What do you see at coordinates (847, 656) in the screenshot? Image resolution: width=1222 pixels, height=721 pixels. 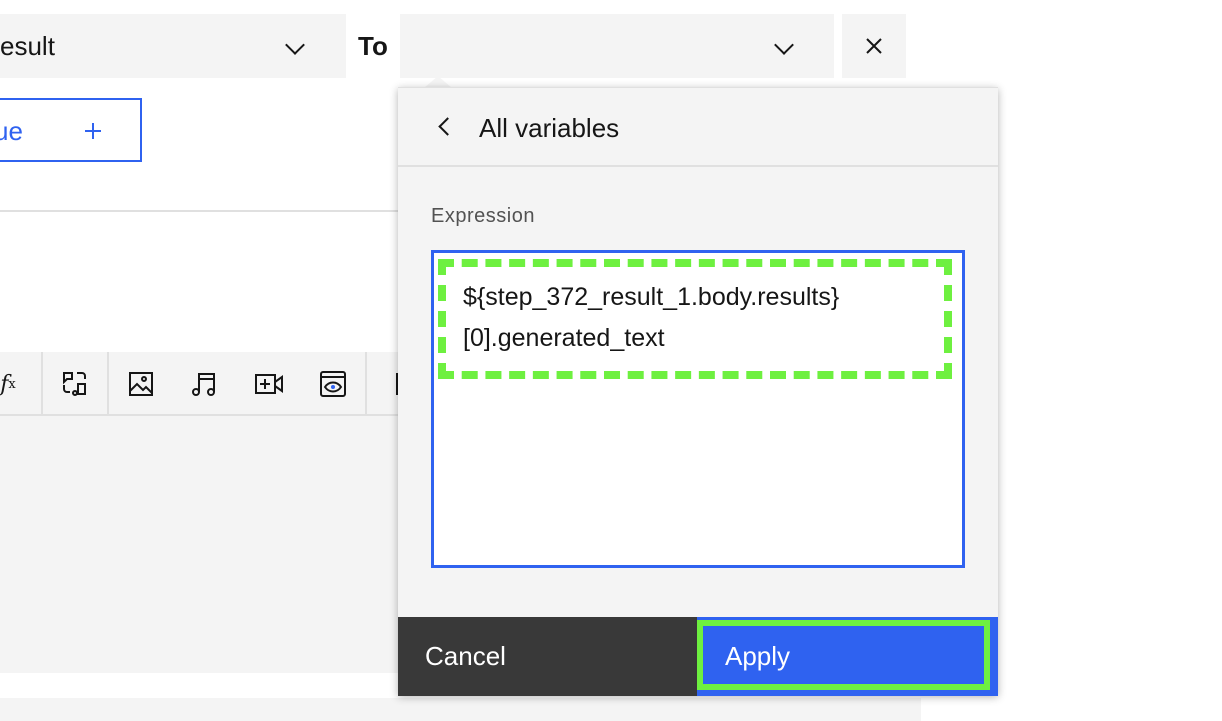 I see `apply-button: Apply` at bounding box center [847, 656].